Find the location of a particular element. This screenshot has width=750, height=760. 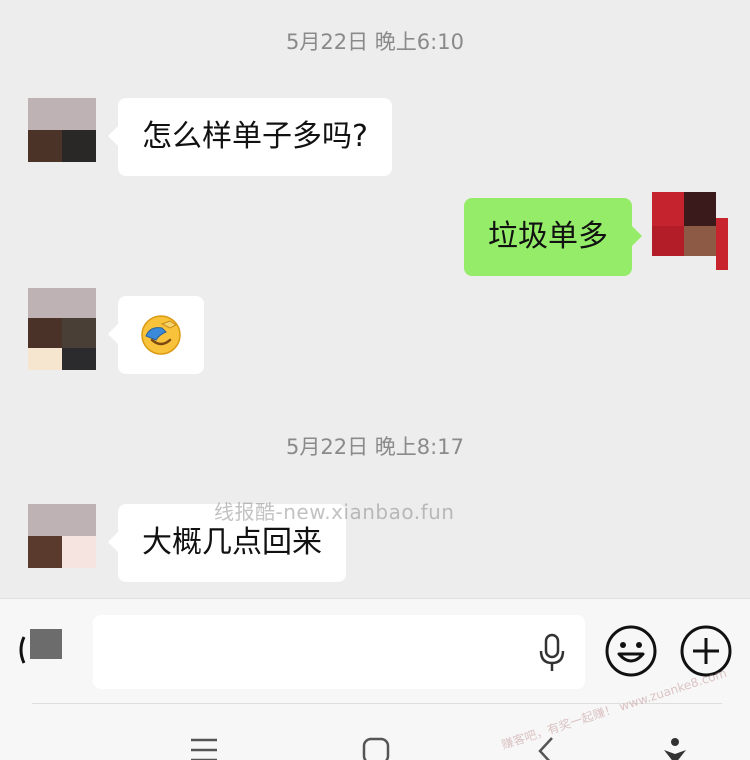

watermark-text: 线报酷-new.xianbao.fun is located at coordinates (334, 512).